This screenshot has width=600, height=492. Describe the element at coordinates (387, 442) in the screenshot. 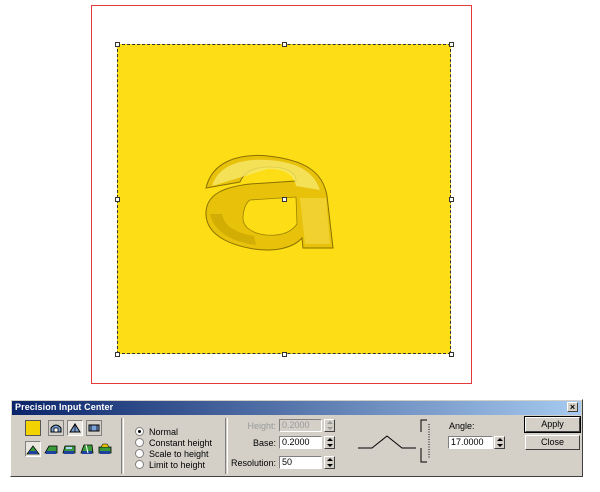

I see `profile-preview-icon` at that location.